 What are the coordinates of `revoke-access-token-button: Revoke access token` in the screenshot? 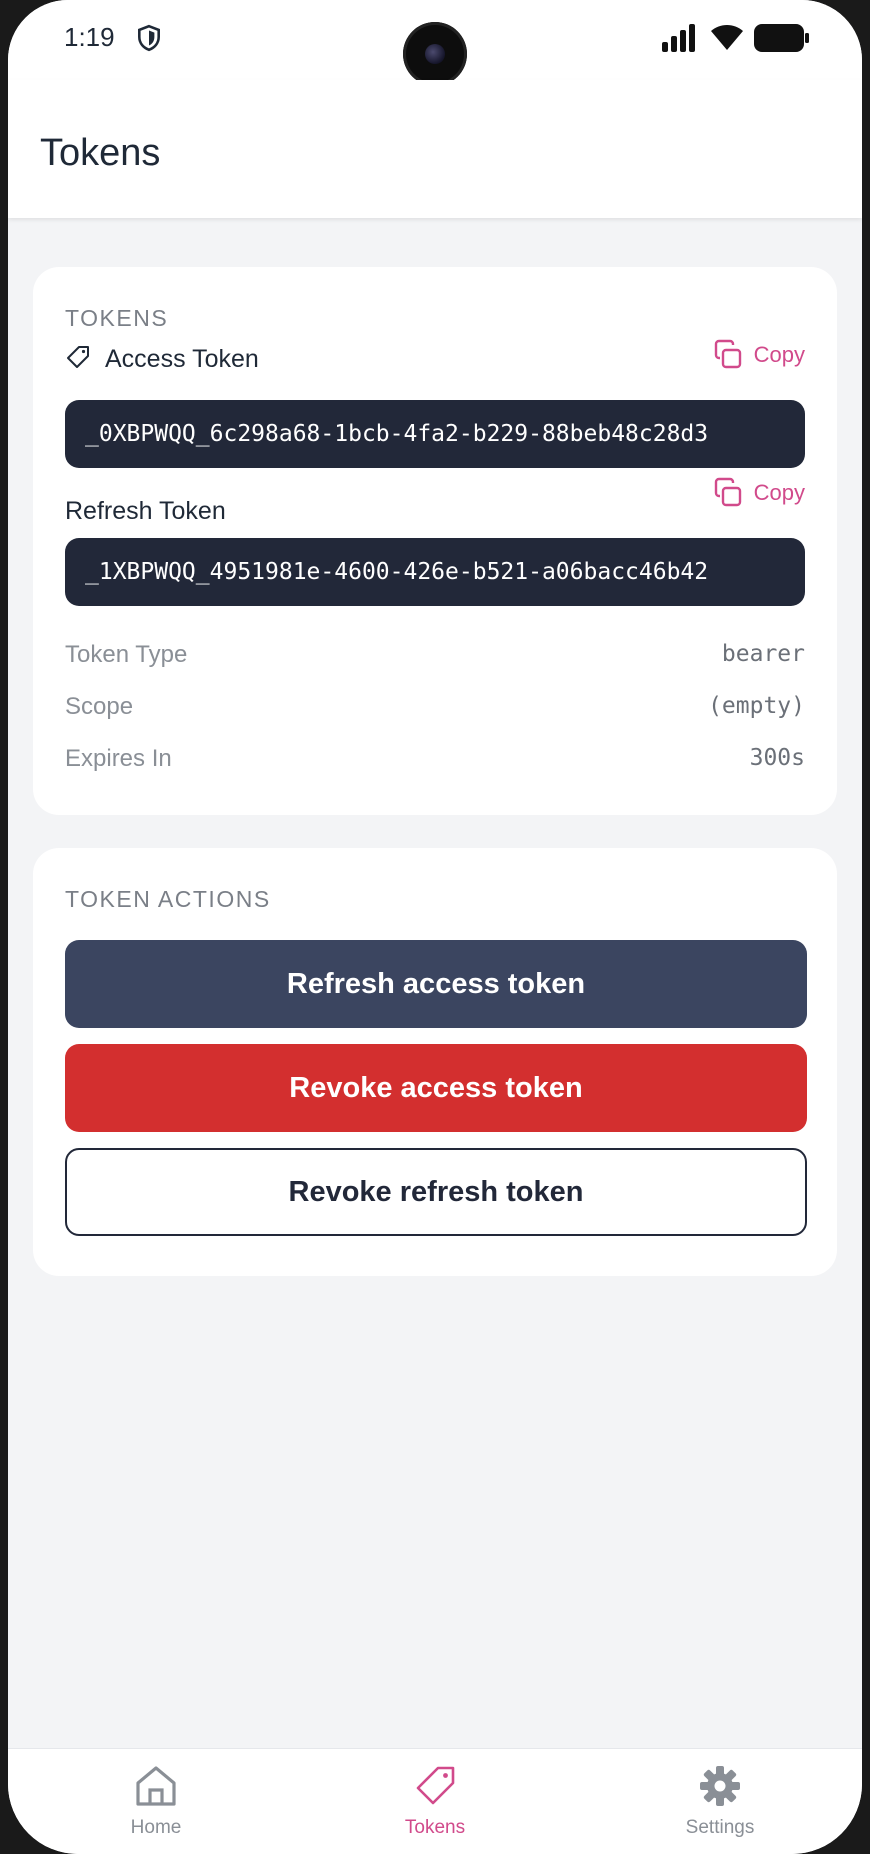 It's located at (436, 1088).